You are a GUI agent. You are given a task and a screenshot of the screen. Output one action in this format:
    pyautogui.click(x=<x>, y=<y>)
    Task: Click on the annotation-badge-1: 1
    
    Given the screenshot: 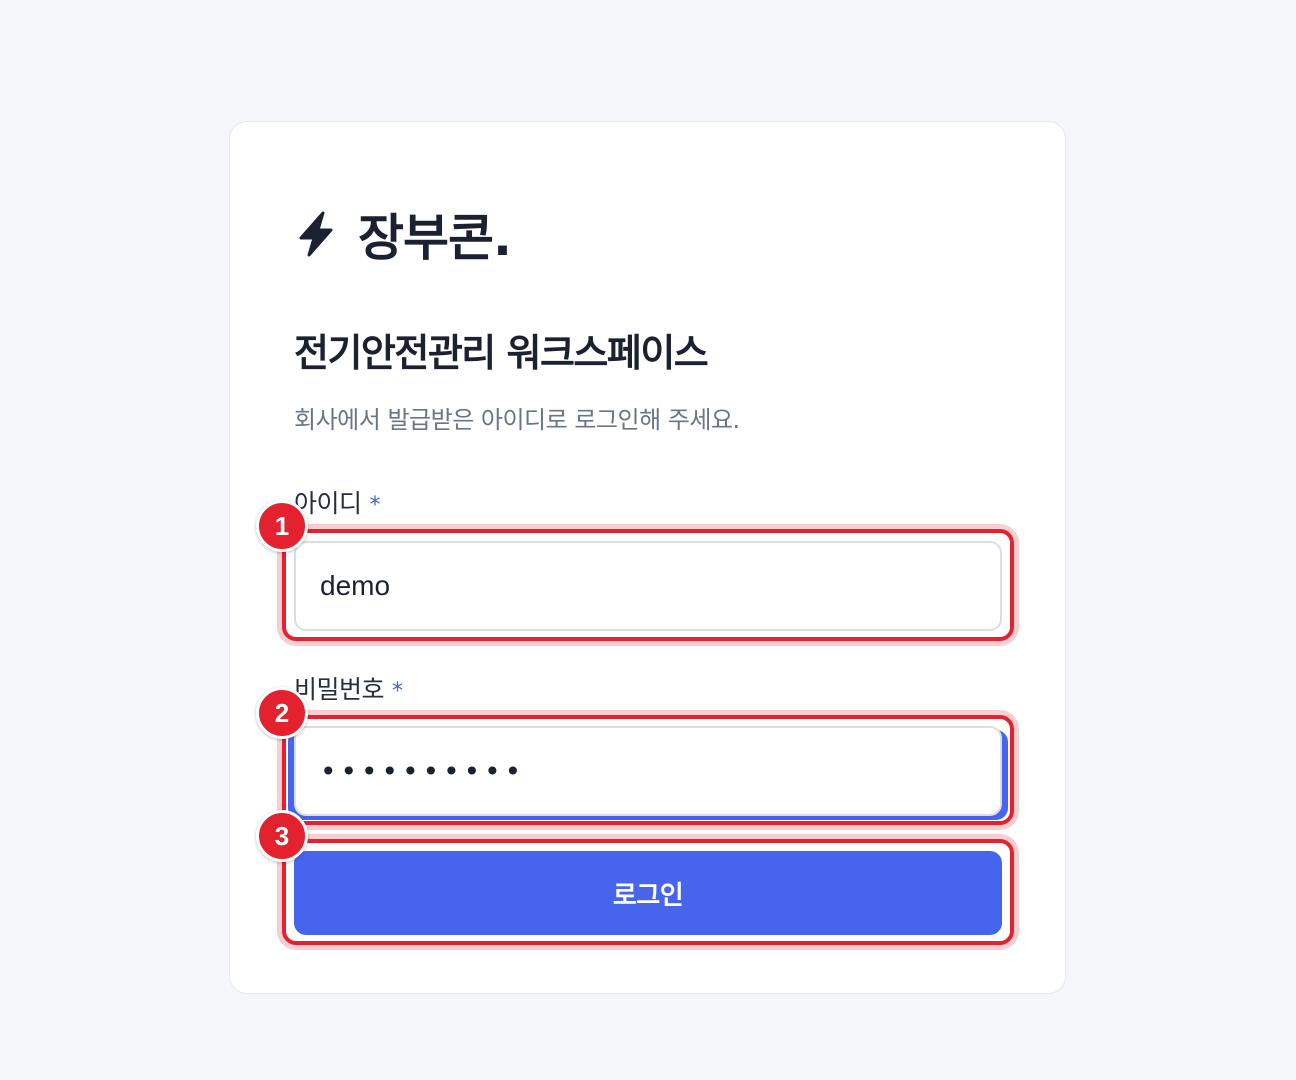 What is the action you would take?
    pyautogui.click(x=282, y=526)
    